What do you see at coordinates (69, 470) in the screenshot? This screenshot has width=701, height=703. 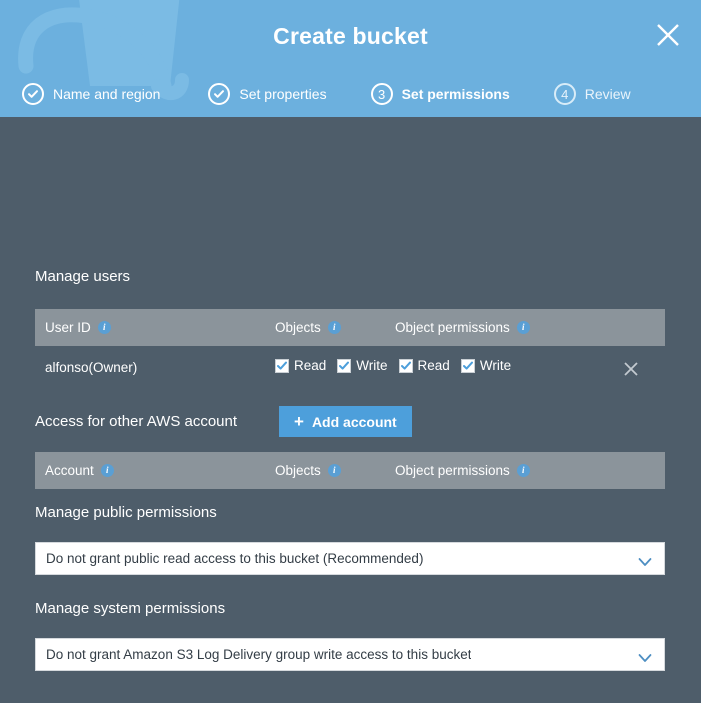 I see `column-label: Account` at bounding box center [69, 470].